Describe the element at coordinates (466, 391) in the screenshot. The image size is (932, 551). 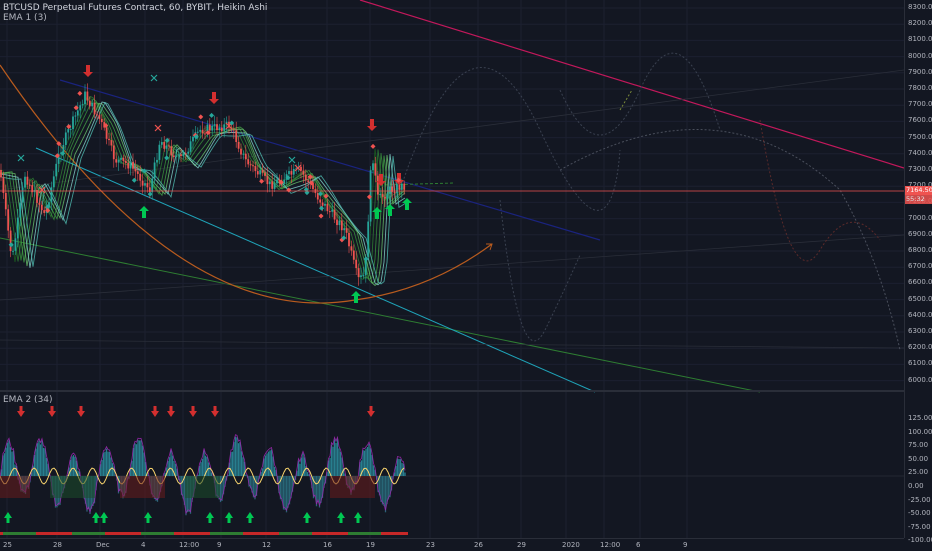
I see `pane-divider` at that location.